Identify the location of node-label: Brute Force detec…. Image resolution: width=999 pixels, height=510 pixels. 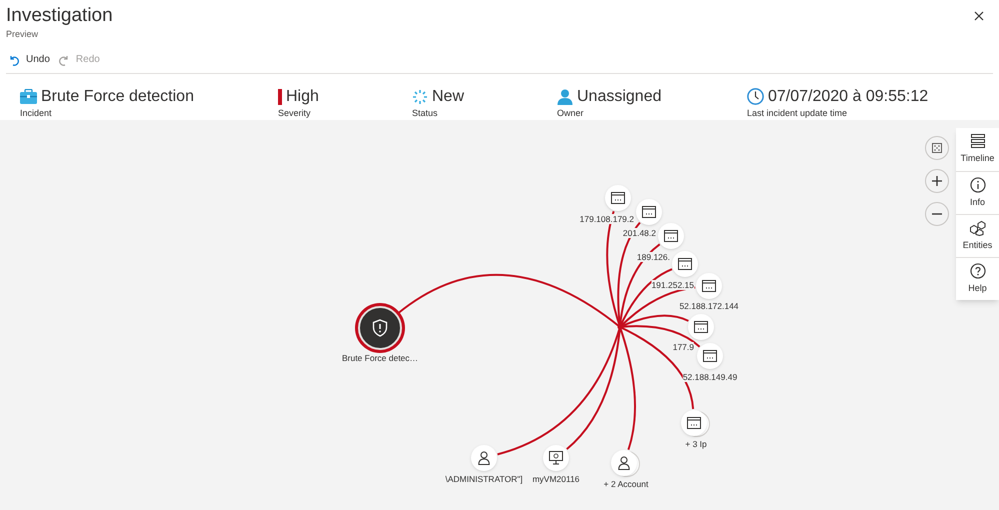
(380, 358).